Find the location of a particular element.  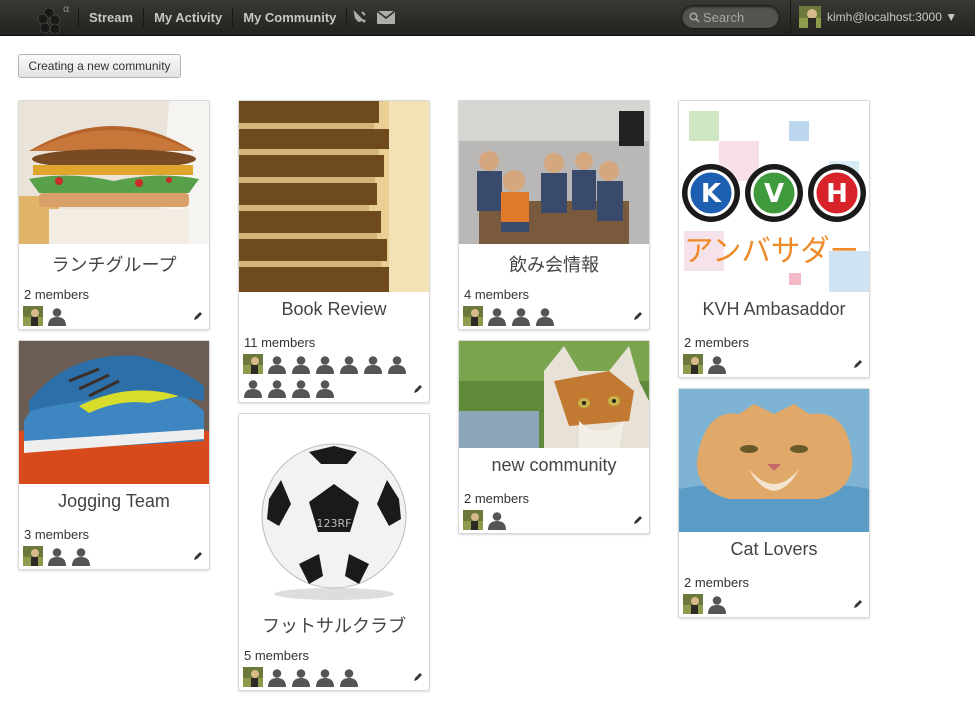

member-count: 5 members is located at coordinates (277, 655).